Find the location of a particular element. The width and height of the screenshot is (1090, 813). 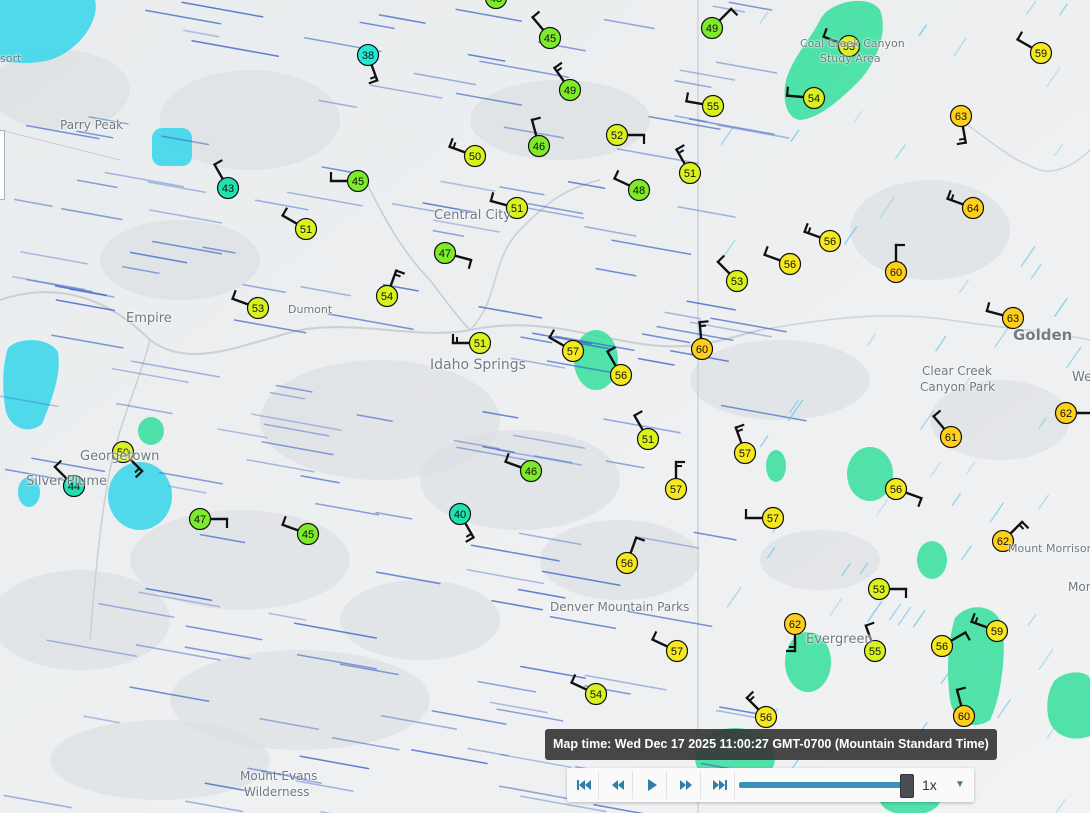

play-button is located at coordinates (652, 785).